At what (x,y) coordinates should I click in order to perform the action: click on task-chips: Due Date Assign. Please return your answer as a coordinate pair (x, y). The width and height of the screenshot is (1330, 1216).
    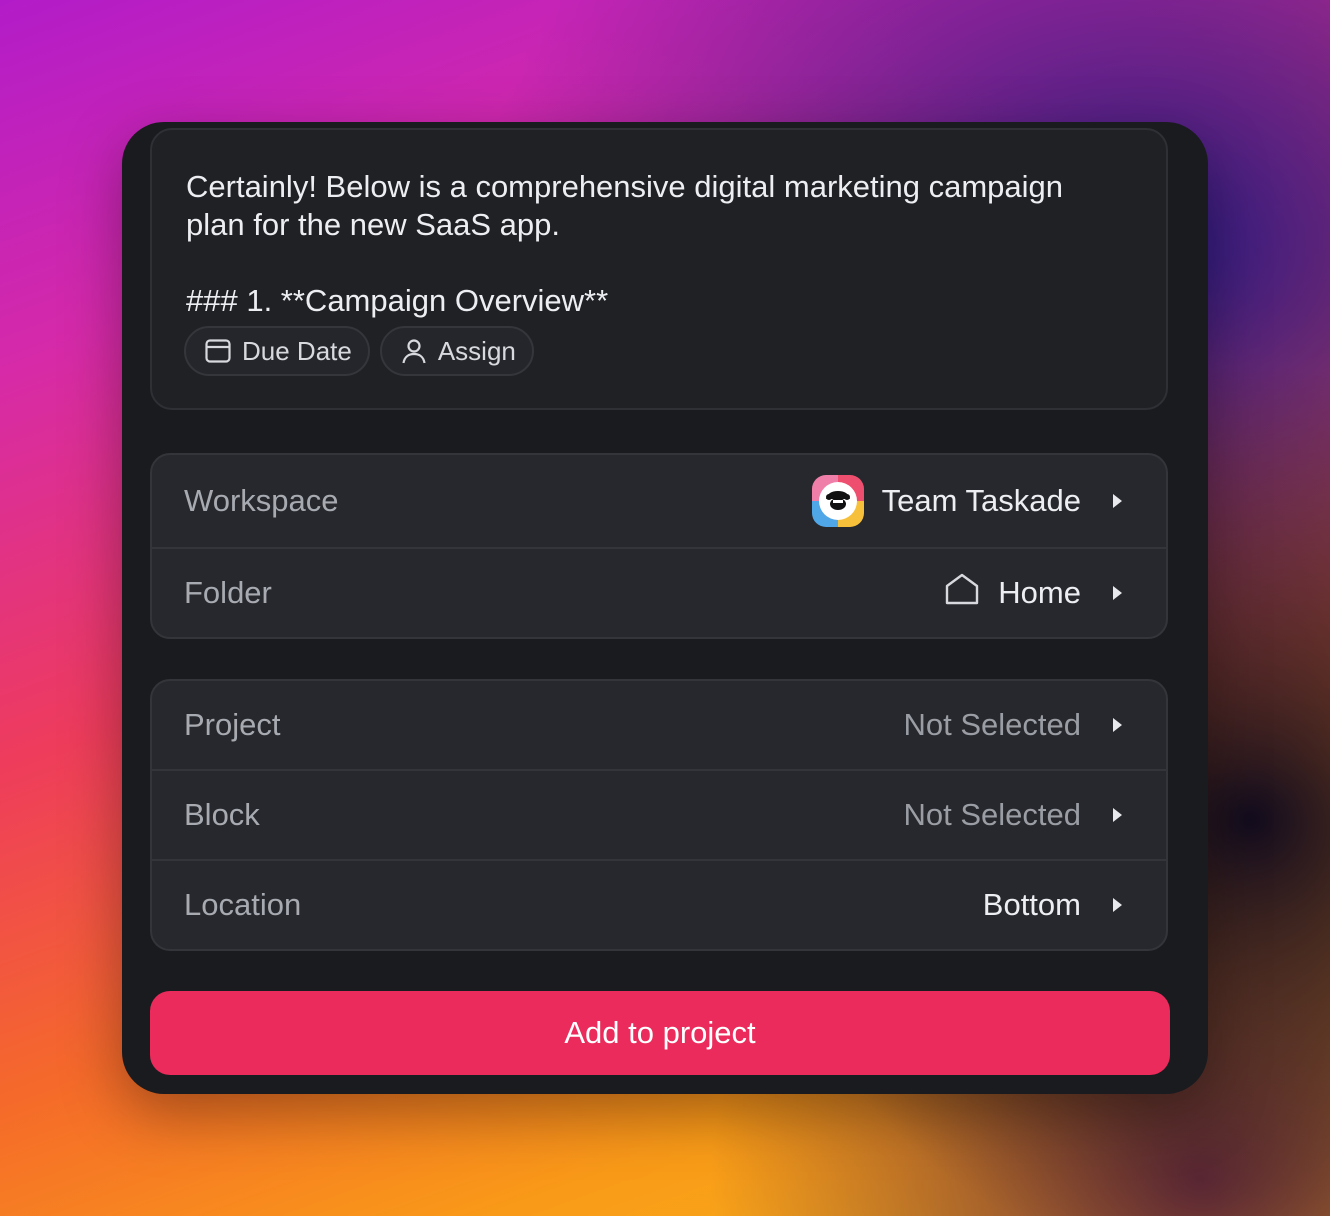
    Looking at the image, I should click on (359, 351).